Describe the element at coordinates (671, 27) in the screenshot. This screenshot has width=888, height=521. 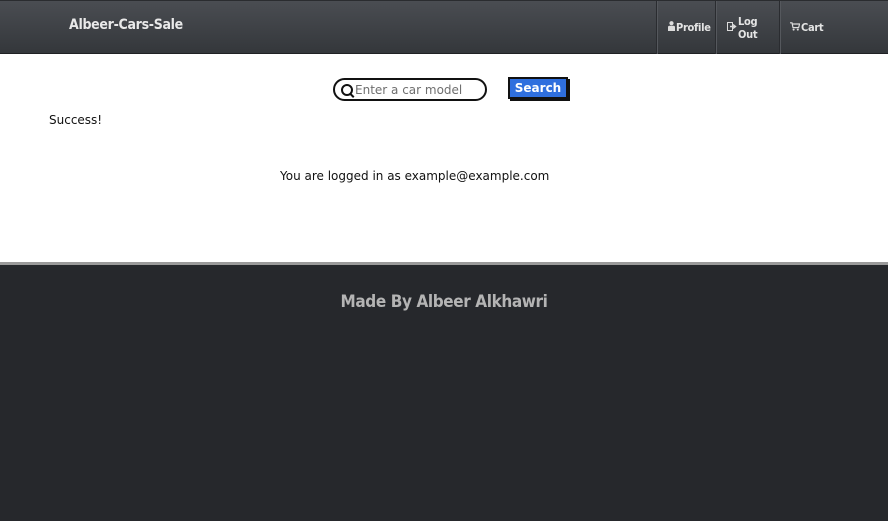
I see `user-icon` at that location.